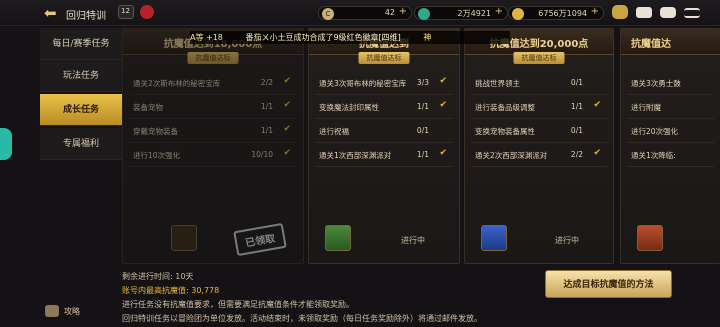 The image size is (720, 327). Describe the element at coordinates (81, 76) in the screenshot. I see `sidebar-item-gameplay: 玩法任务` at that location.